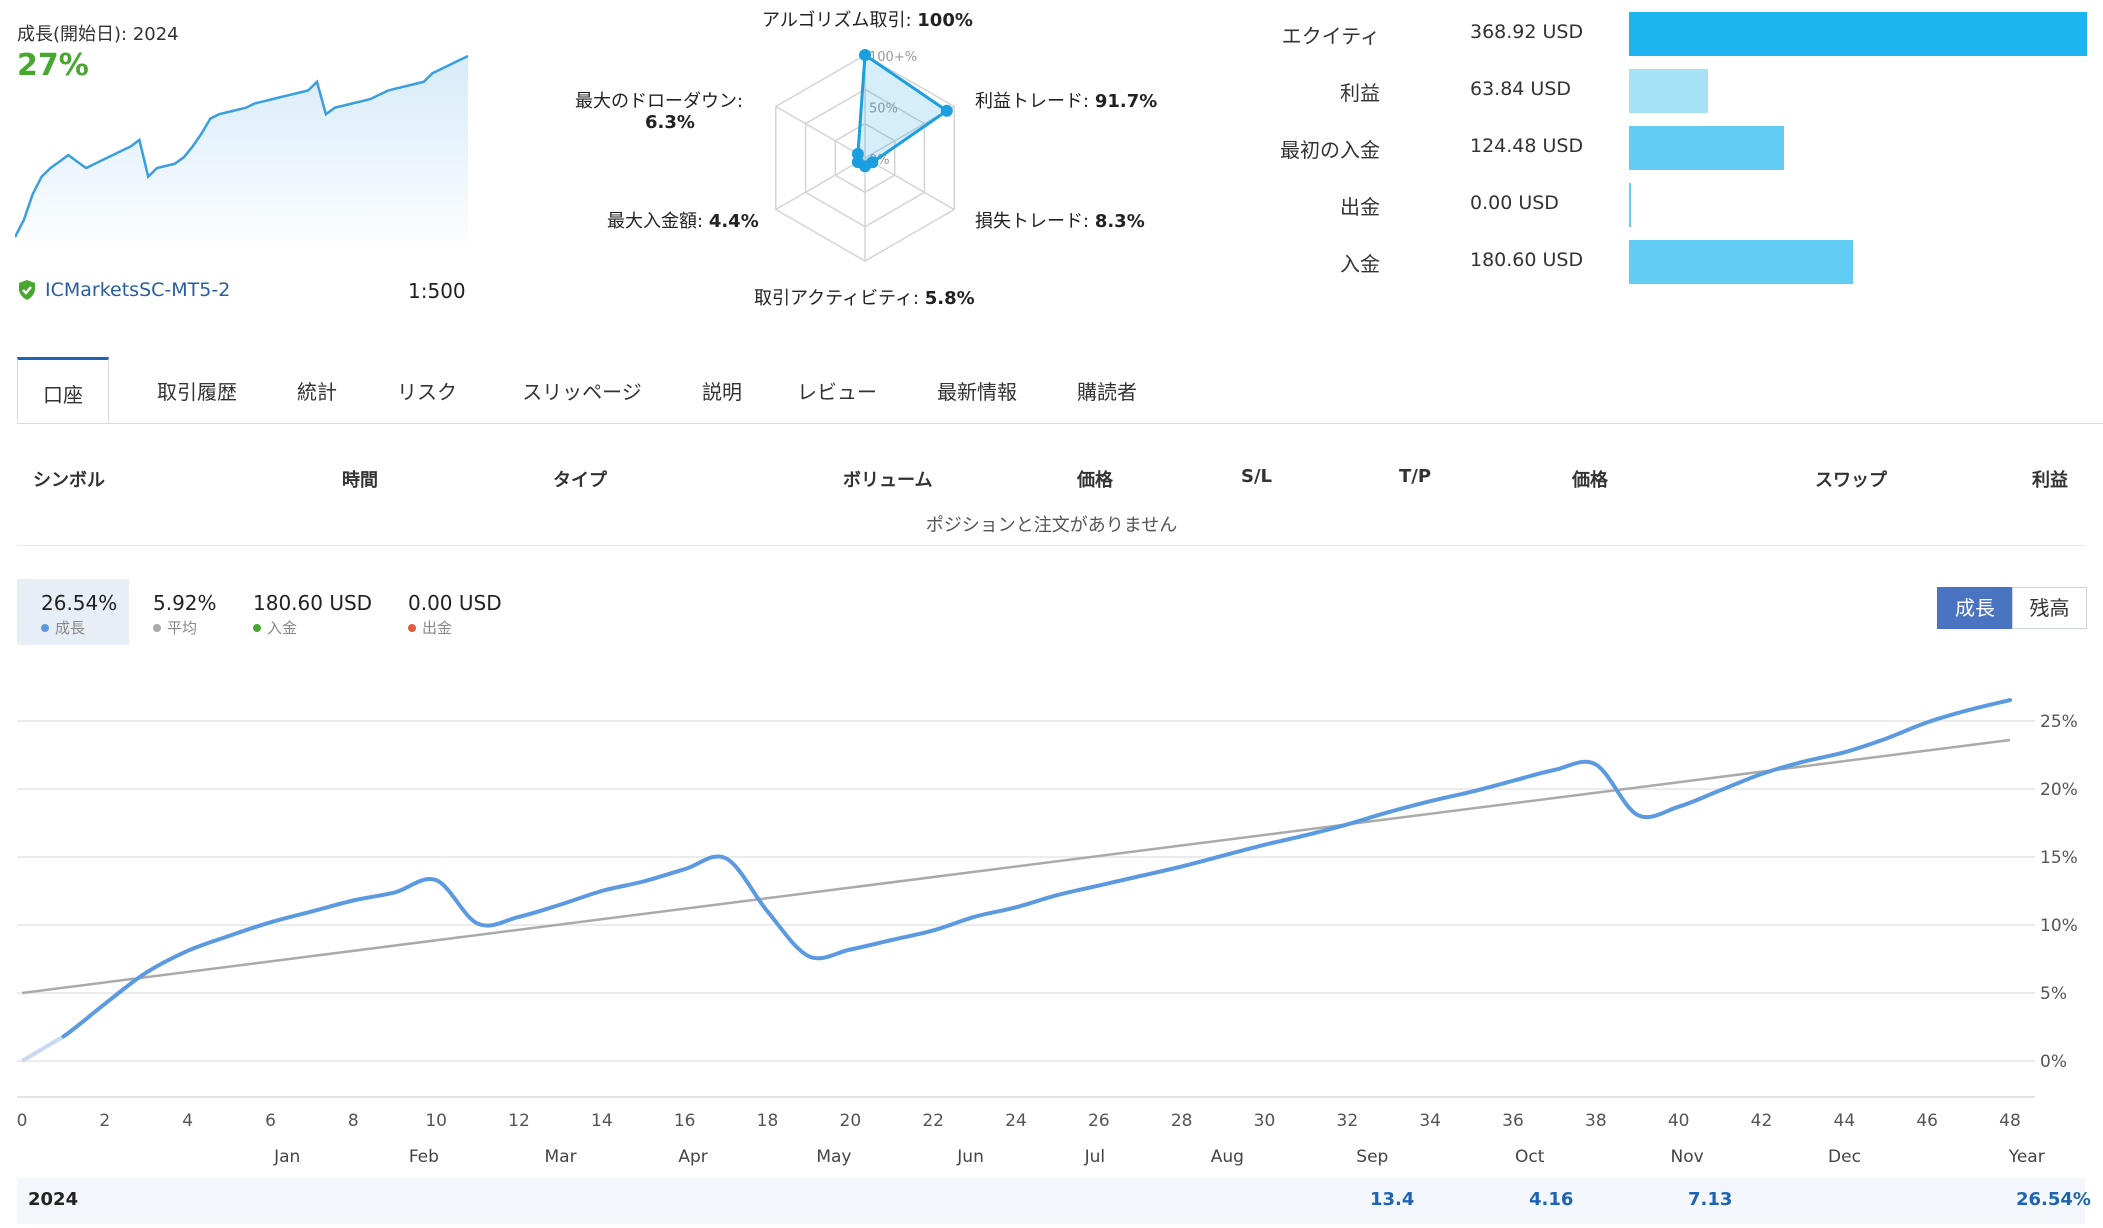 Image resolution: width=2103 pixels, height=1228 pixels. Describe the element at coordinates (1696, 205) in the screenshot. I see `stat-row: 出金 0.00 USD` at that location.